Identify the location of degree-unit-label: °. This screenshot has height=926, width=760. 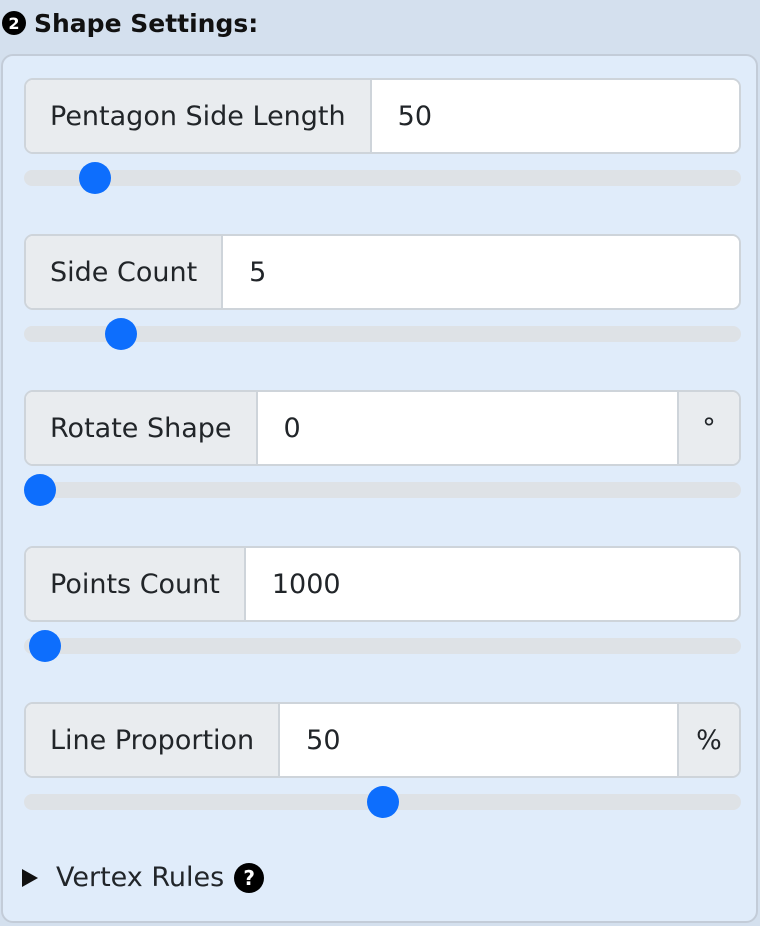
(708, 428).